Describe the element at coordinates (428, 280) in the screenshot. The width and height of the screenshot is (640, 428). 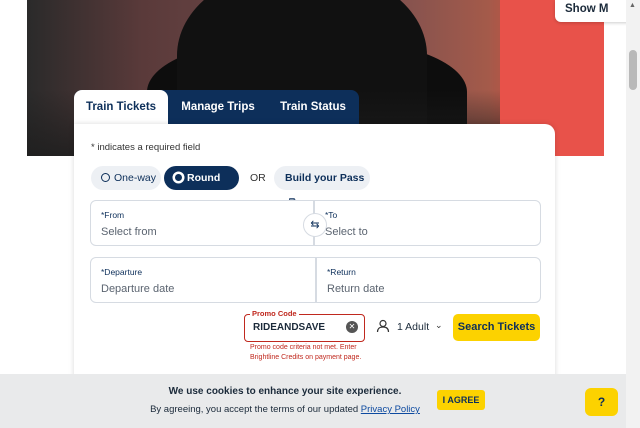
I see `return-field: *Return Return date` at that location.